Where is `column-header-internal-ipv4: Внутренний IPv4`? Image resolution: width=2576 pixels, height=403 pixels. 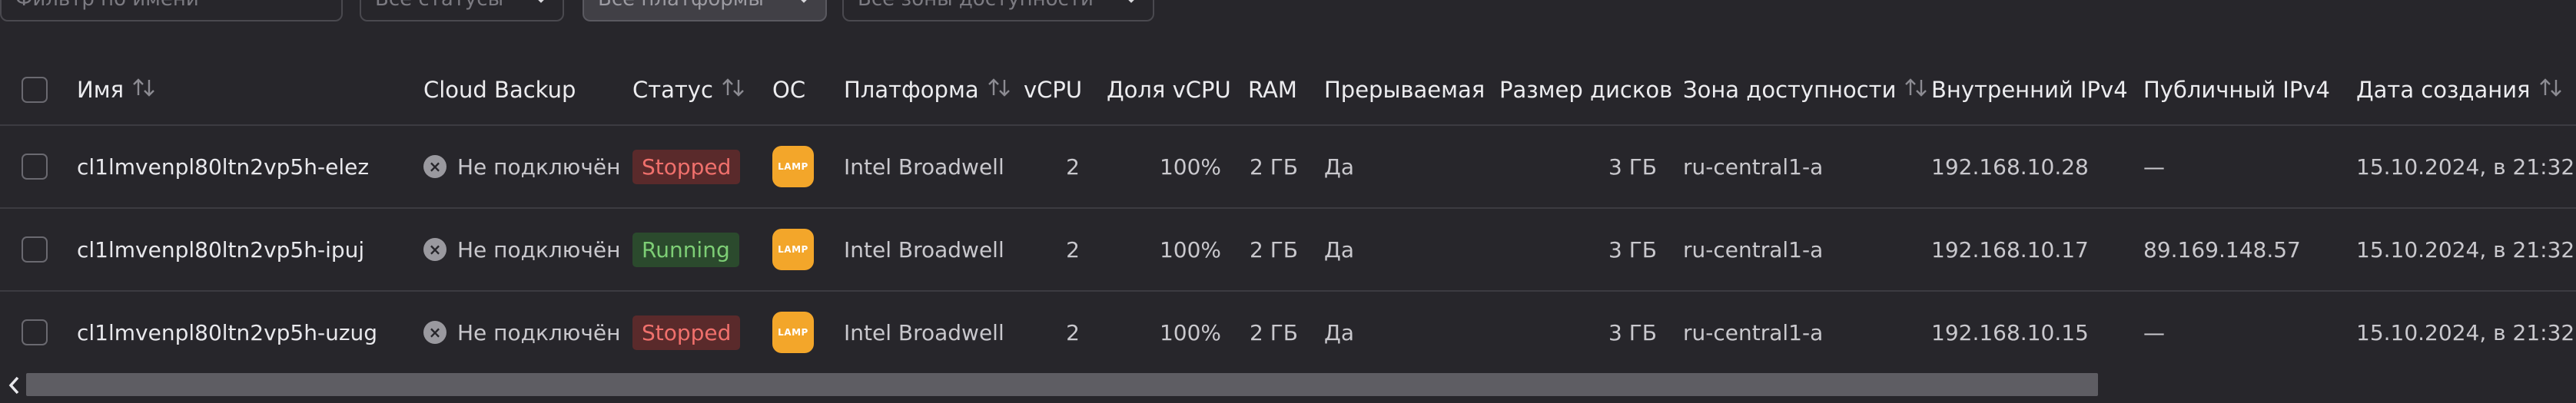 column-header-internal-ipv4: Внутренний IPv4 is located at coordinates (2029, 89).